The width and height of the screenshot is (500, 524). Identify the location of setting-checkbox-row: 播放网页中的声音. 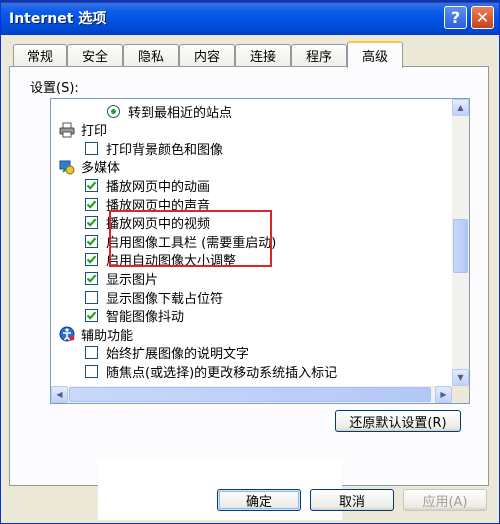
(148, 204).